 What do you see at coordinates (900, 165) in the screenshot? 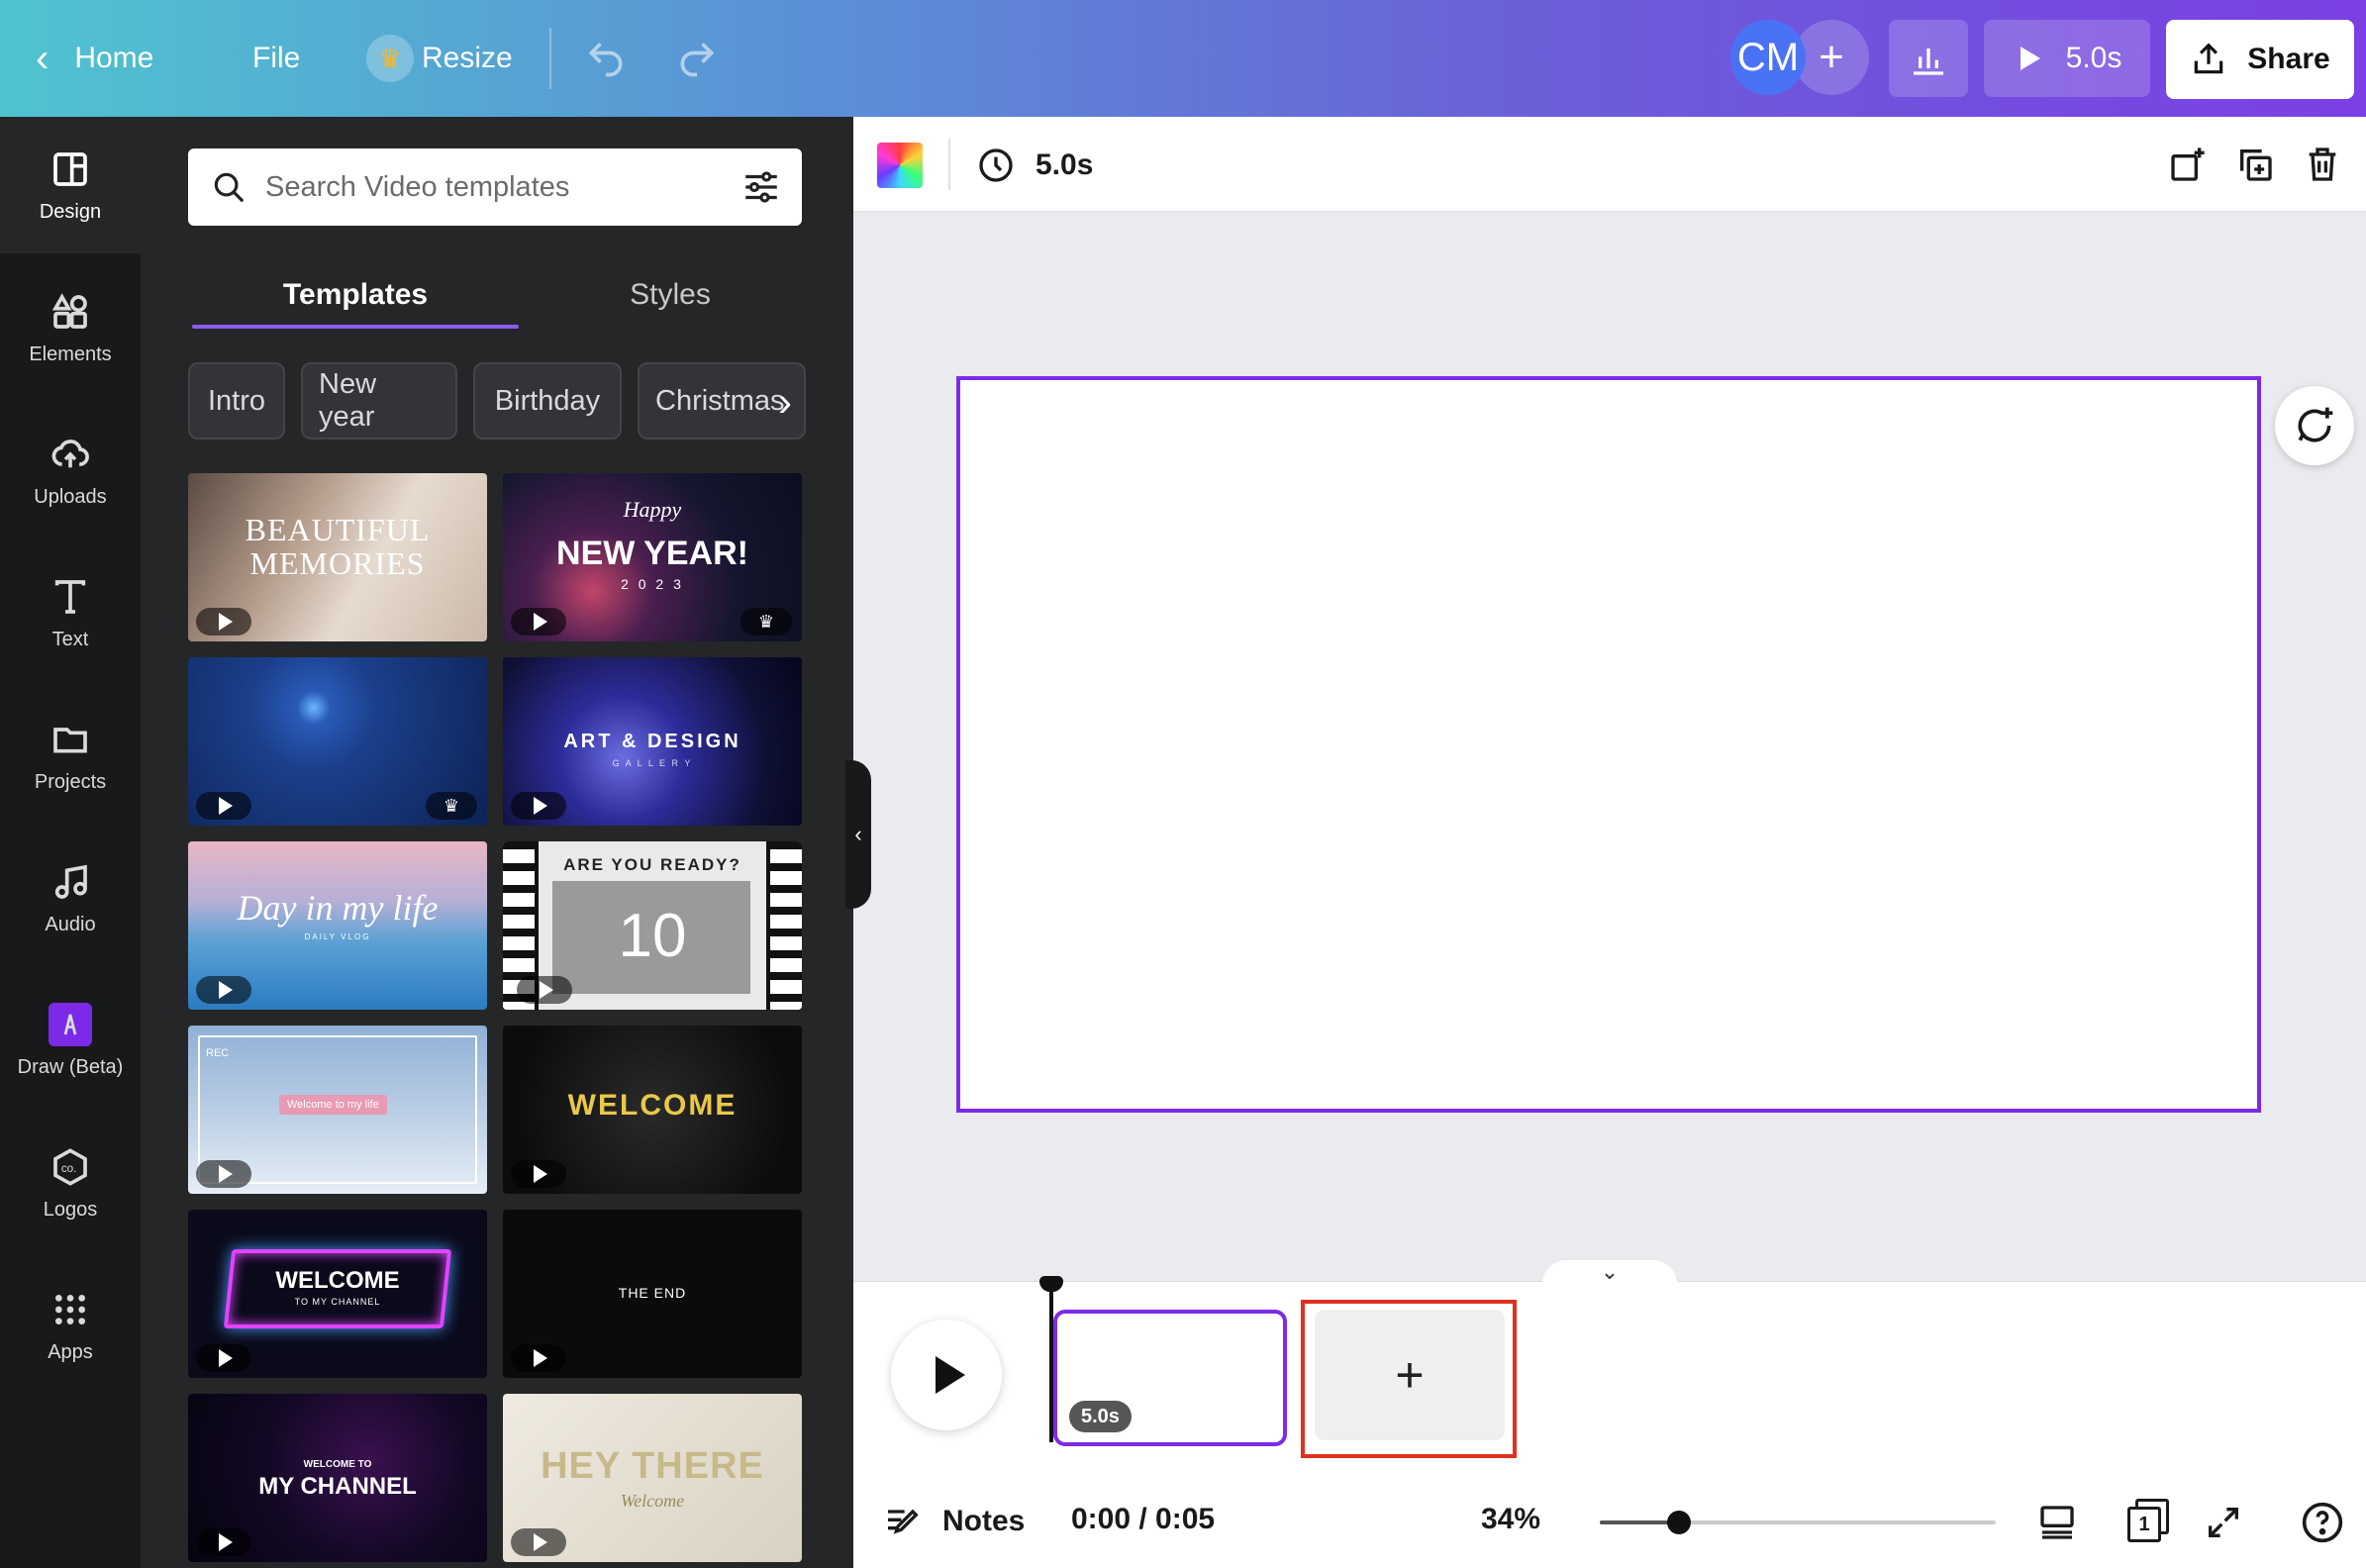
I see `background-color-button` at bounding box center [900, 165].